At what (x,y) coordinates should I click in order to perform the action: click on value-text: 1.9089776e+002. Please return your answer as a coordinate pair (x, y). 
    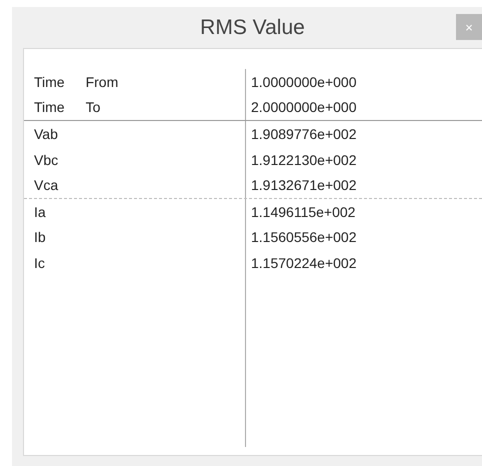
    Looking at the image, I should click on (303, 134).